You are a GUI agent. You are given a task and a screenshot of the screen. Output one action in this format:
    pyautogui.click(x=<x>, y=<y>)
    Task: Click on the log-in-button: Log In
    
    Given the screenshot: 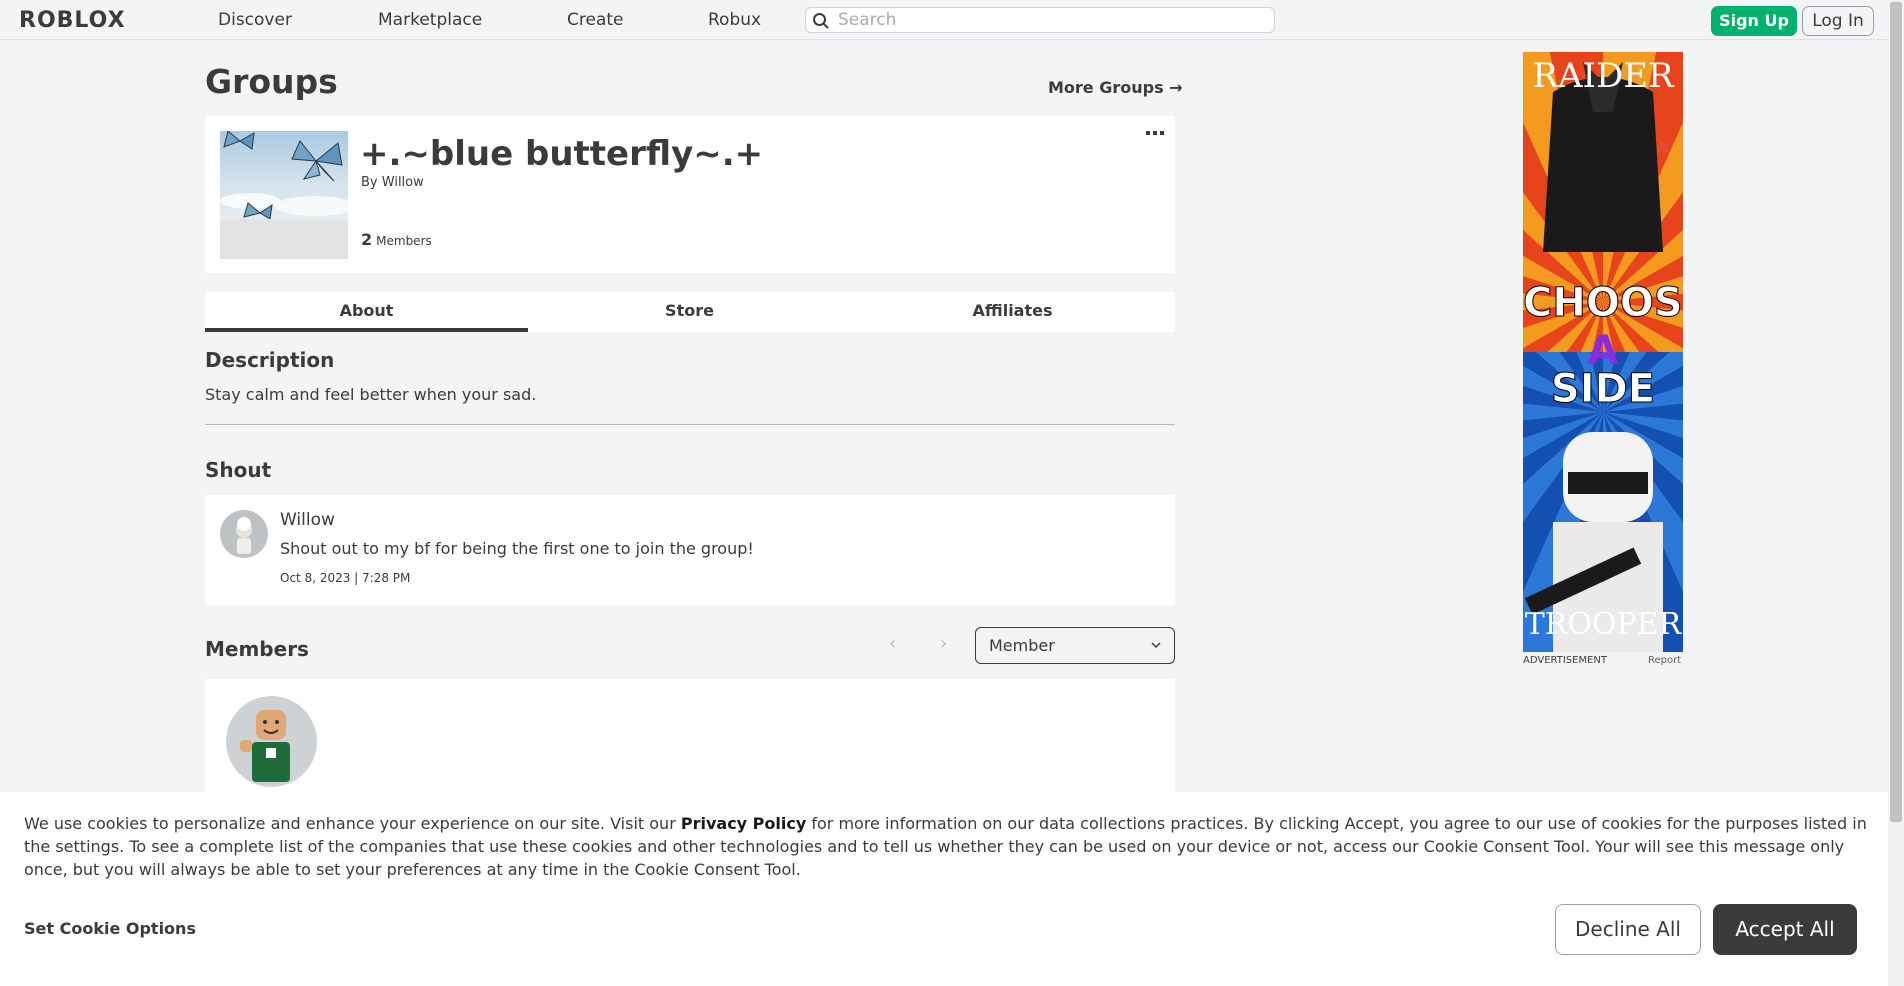 What is the action you would take?
    pyautogui.click(x=1838, y=21)
    